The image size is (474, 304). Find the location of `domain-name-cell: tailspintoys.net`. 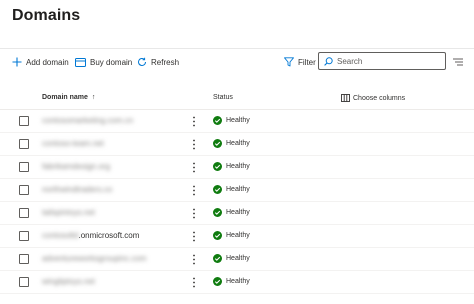

domain-name-cell: tailspintoys.net is located at coordinates (68, 212).